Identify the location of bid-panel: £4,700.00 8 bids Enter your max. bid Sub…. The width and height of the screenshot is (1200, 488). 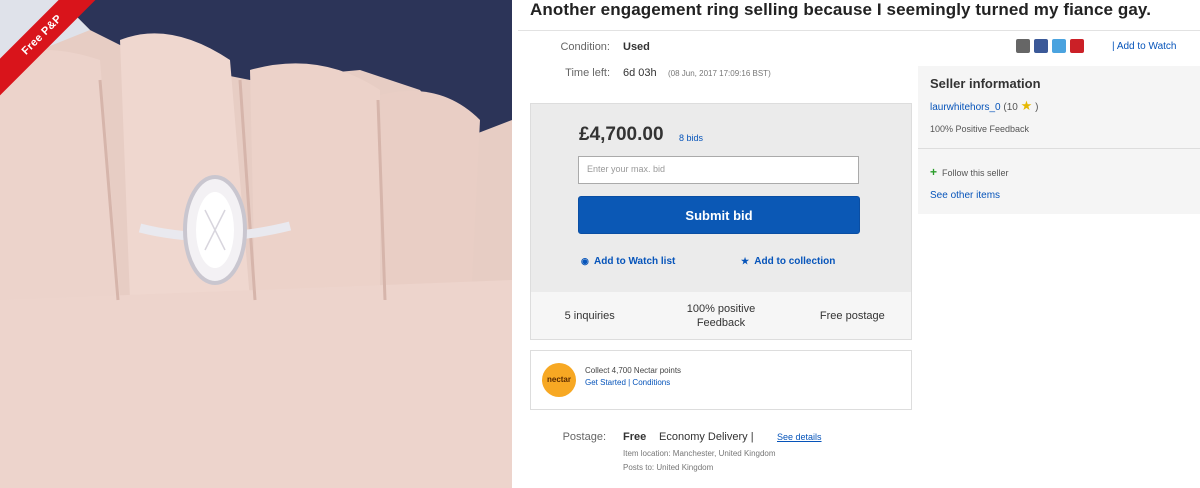
(721, 198).